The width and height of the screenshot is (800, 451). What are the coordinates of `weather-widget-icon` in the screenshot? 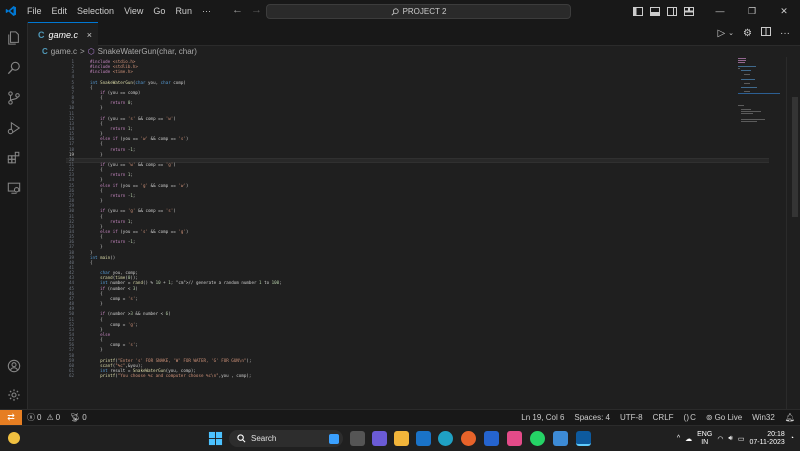 It's located at (14, 438).